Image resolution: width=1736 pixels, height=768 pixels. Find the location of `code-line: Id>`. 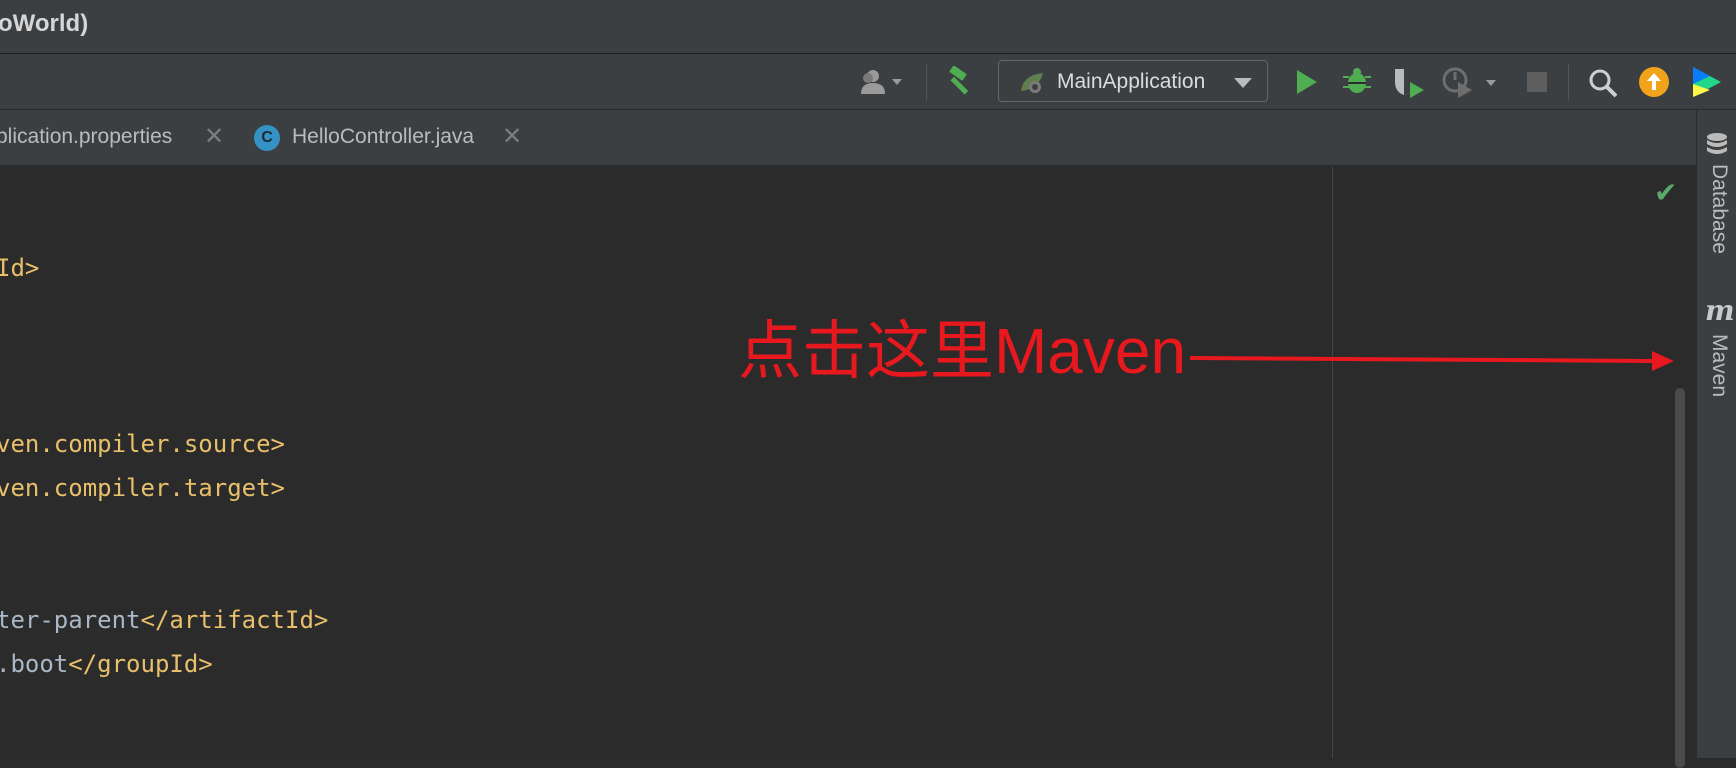

code-line: Id> is located at coordinates (20, 268).